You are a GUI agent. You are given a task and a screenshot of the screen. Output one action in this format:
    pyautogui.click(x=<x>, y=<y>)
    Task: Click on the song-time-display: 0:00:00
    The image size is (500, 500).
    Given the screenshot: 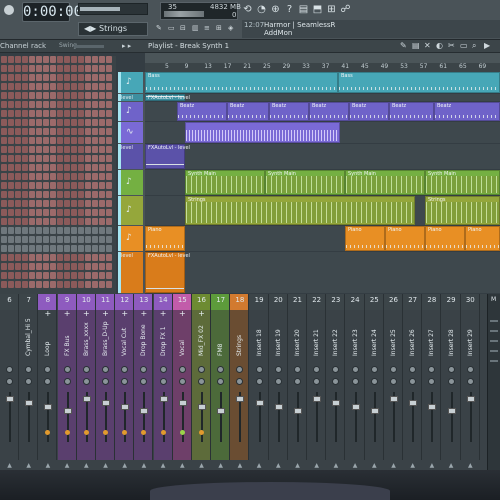 What is the action you would take?
    pyautogui.click(x=52, y=12)
    